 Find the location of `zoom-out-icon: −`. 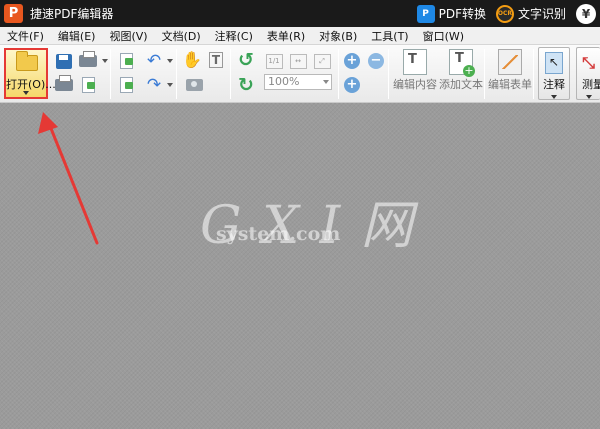

zoom-out-icon: − is located at coordinates (376, 61).